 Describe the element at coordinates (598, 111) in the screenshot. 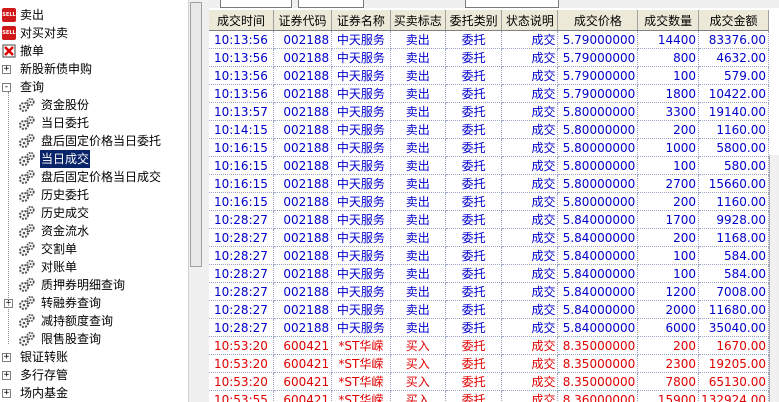

I see `table-cell: 5.80000000` at that location.